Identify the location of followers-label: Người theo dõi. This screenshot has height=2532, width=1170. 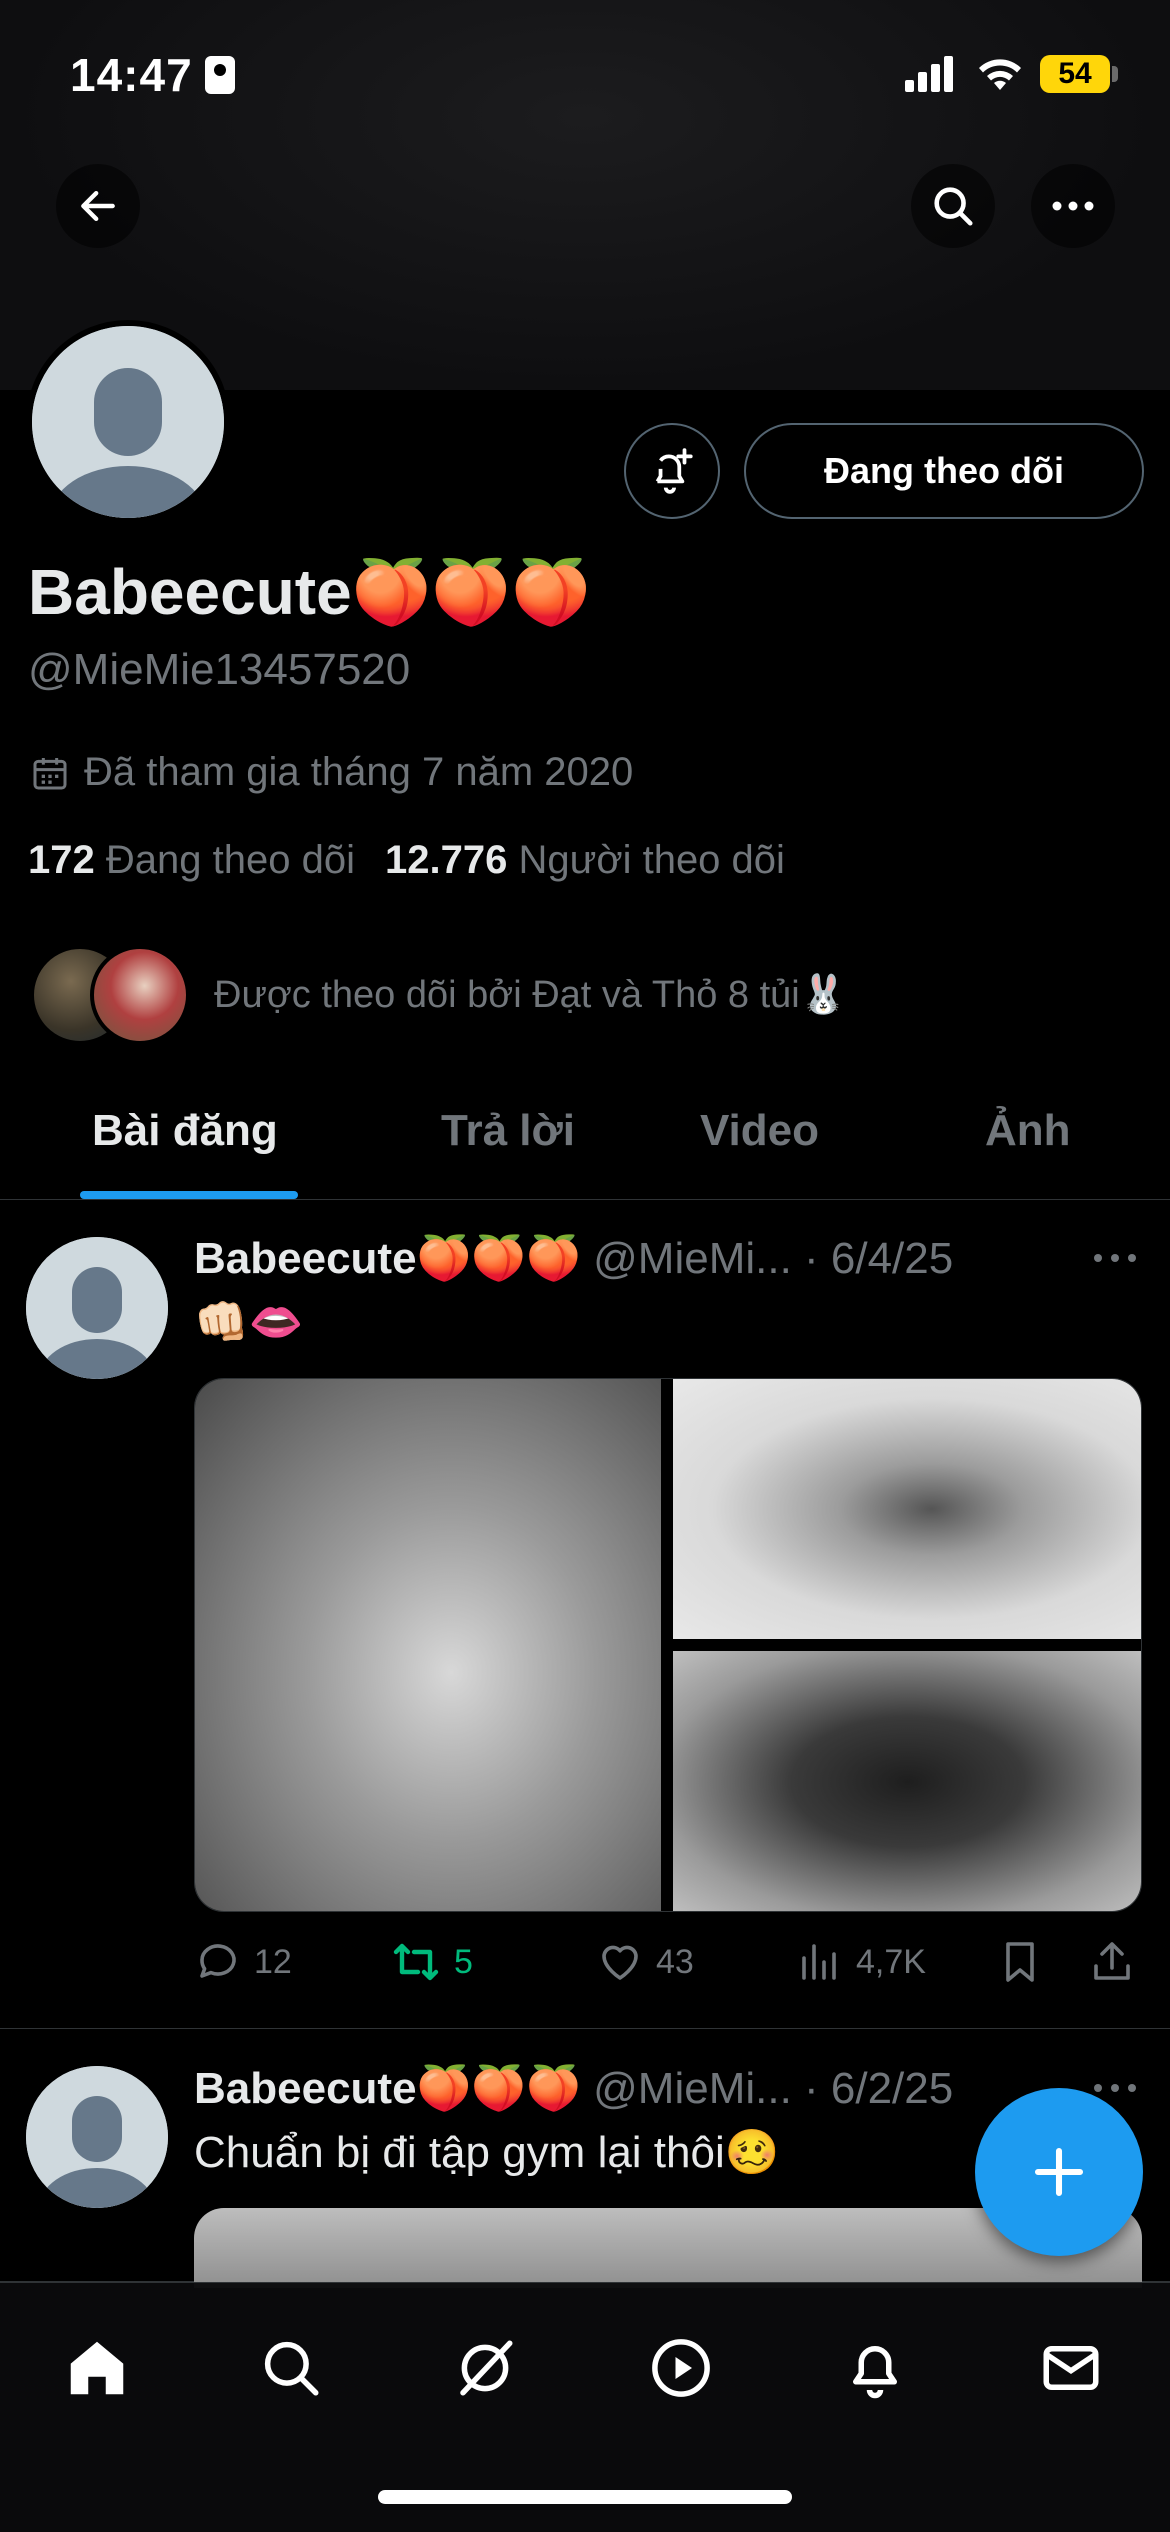
(651, 860).